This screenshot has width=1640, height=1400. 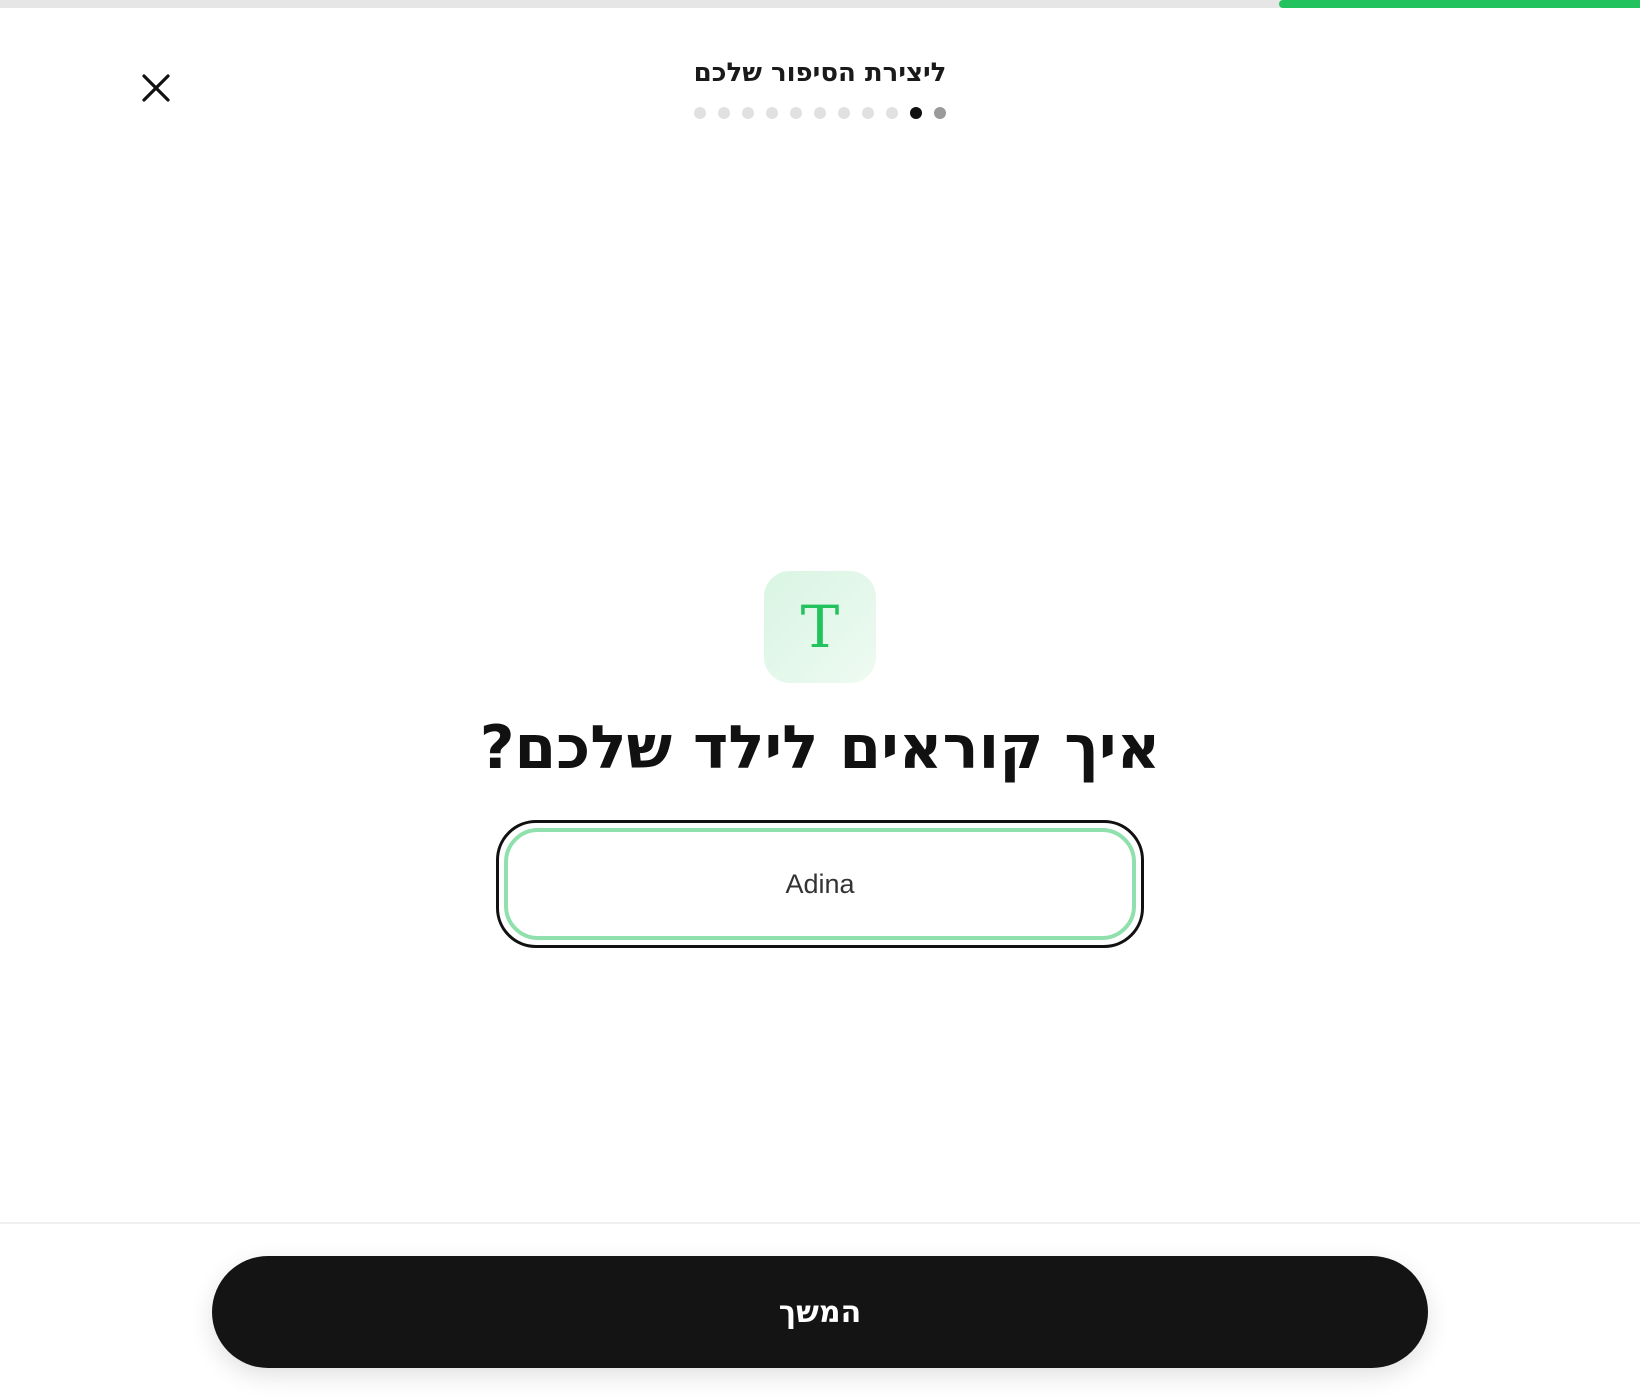 I want to click on child-name-input, so click(x=820, y=884).